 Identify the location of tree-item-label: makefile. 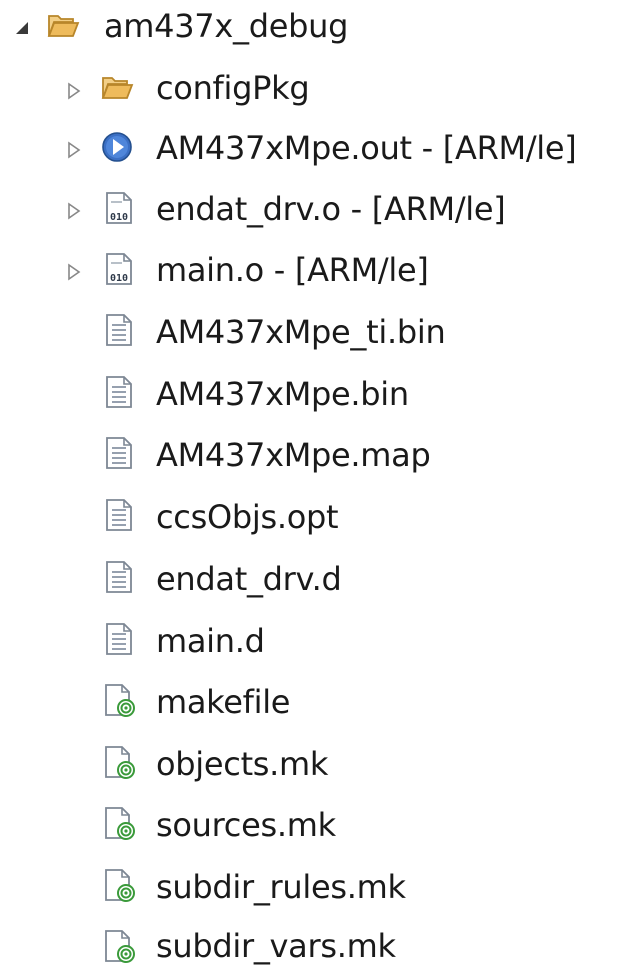
(223, 702).